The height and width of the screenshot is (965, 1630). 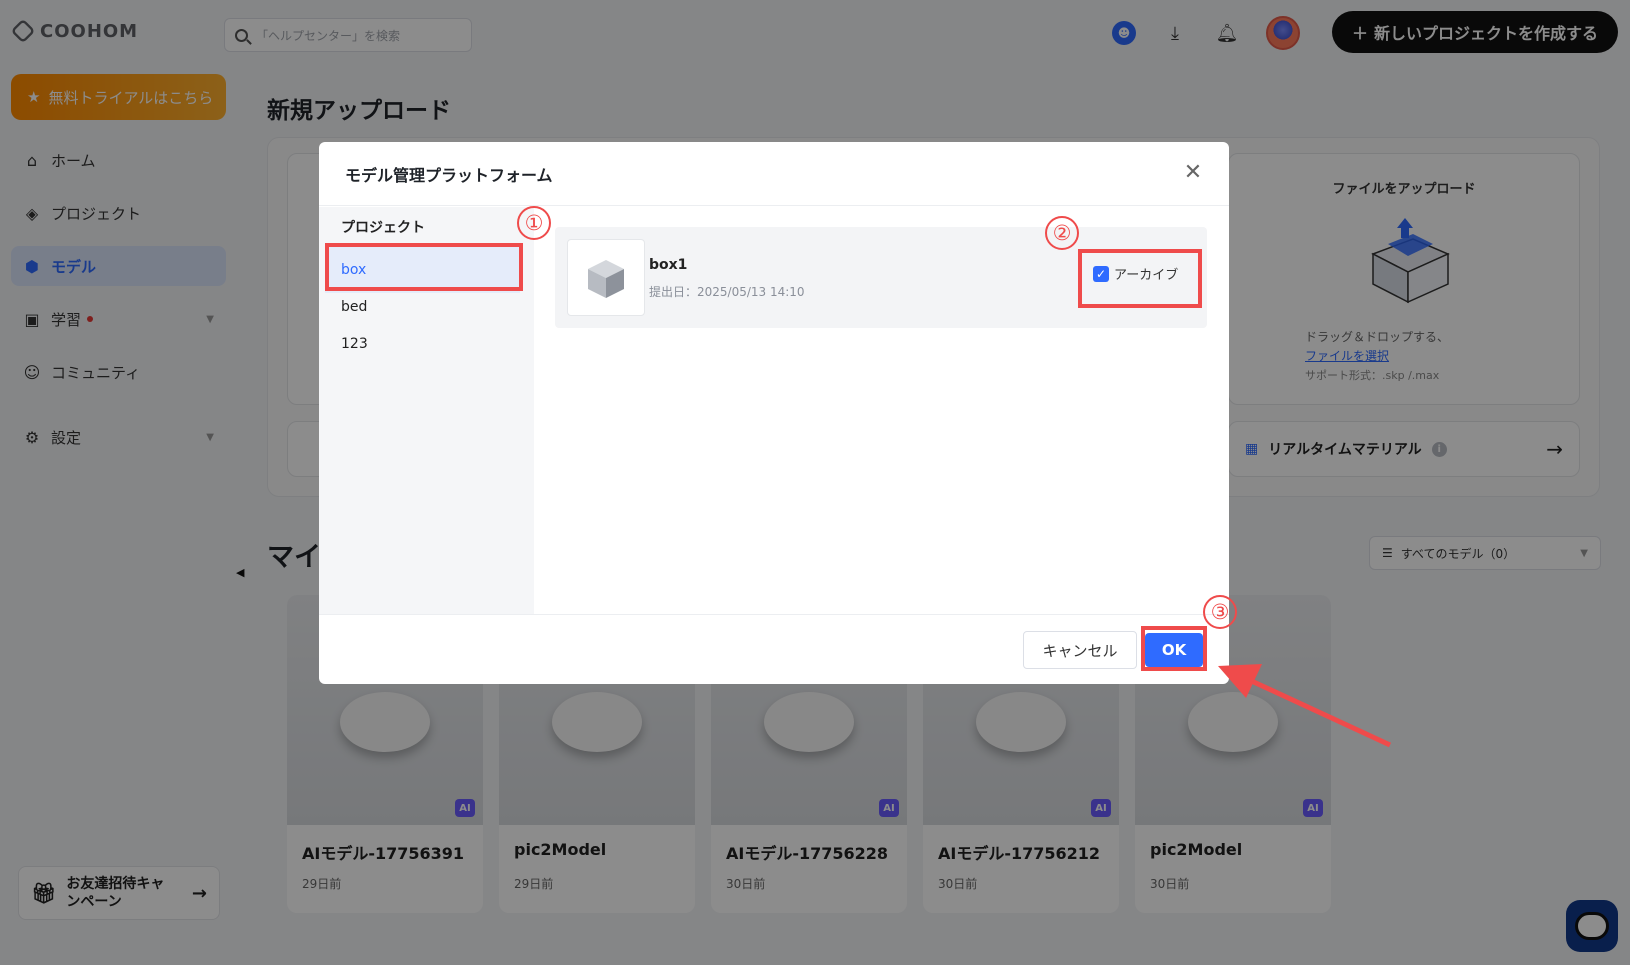 What do you see at coordinates (424, 267) in the screenshot?
I see `annotation-box-project` at bounding box center [424, 267].